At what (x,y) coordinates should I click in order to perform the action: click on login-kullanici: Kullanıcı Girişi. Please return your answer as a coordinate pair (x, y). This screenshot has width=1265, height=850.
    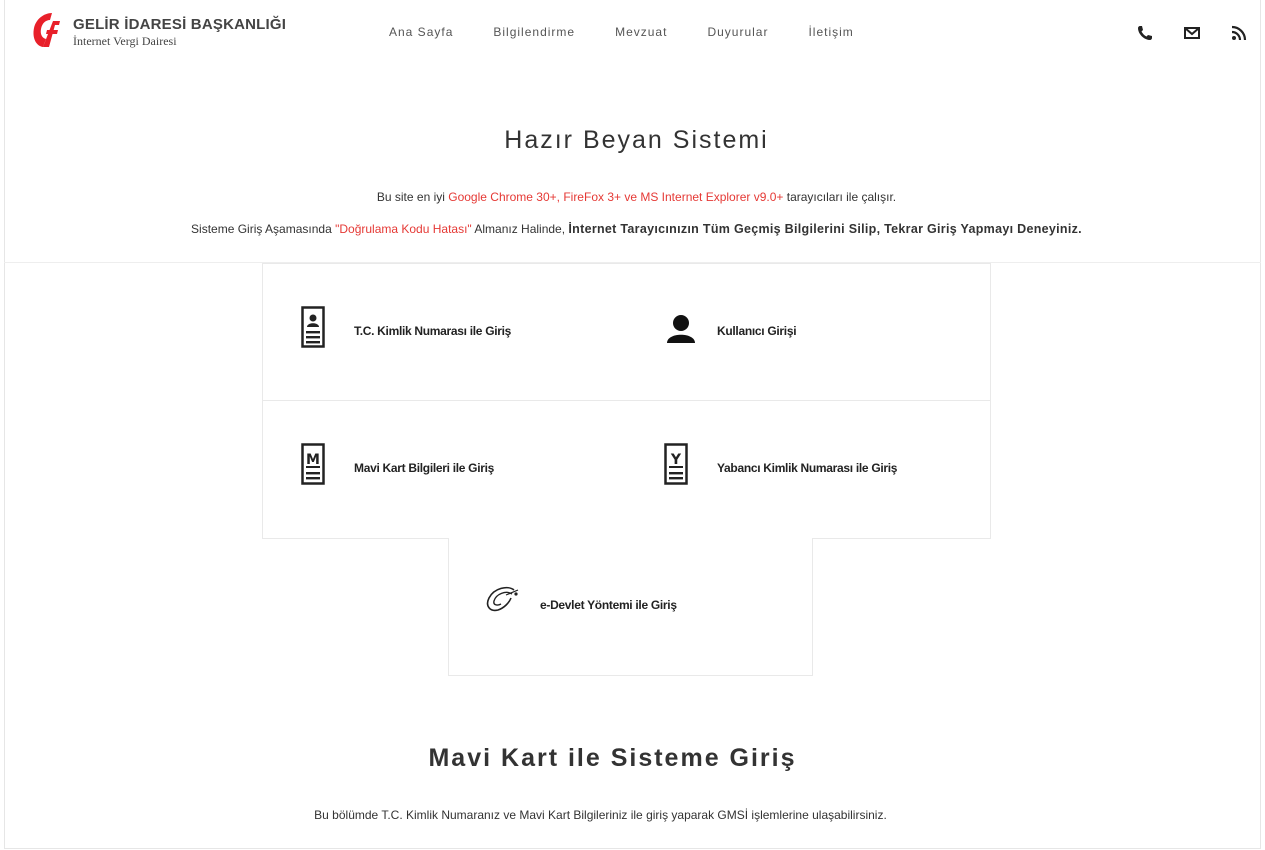
    Looking at the image, I should click on (808, 332).